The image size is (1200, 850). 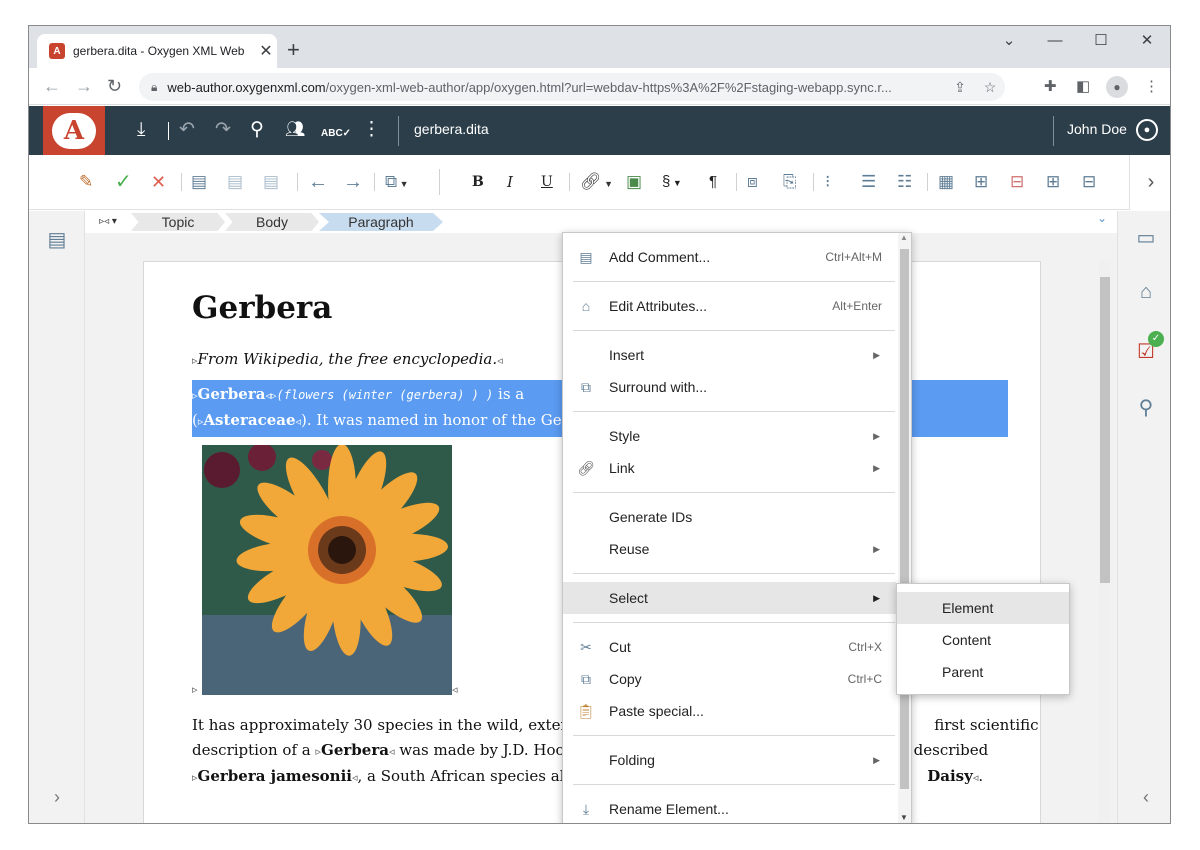 What do you see at coordinates (868, 182) in the screenshot?
I see `ordered-list-icon: ☰` at bounding box center [868, 182].